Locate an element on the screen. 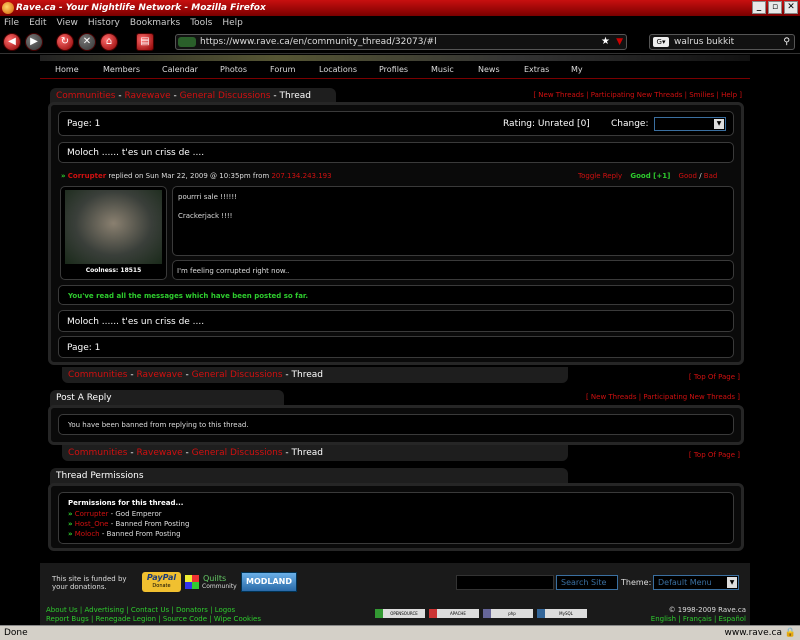 Image resolution: width=800 pixels, height=640 pixels. maximize-button: ▫ is located at coordinates (775, 7).